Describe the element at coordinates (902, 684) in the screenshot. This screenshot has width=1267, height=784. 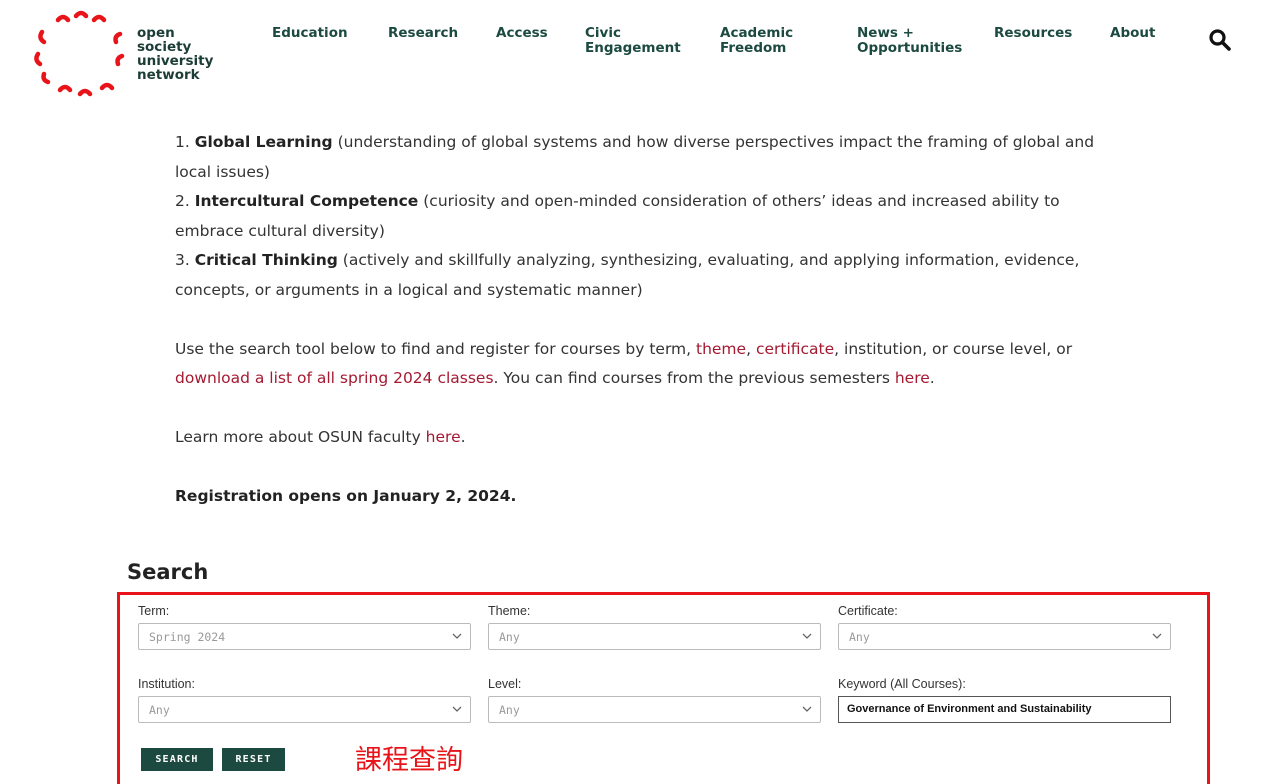
I see `keyword-label: Keyword (All Courses):` at that location.